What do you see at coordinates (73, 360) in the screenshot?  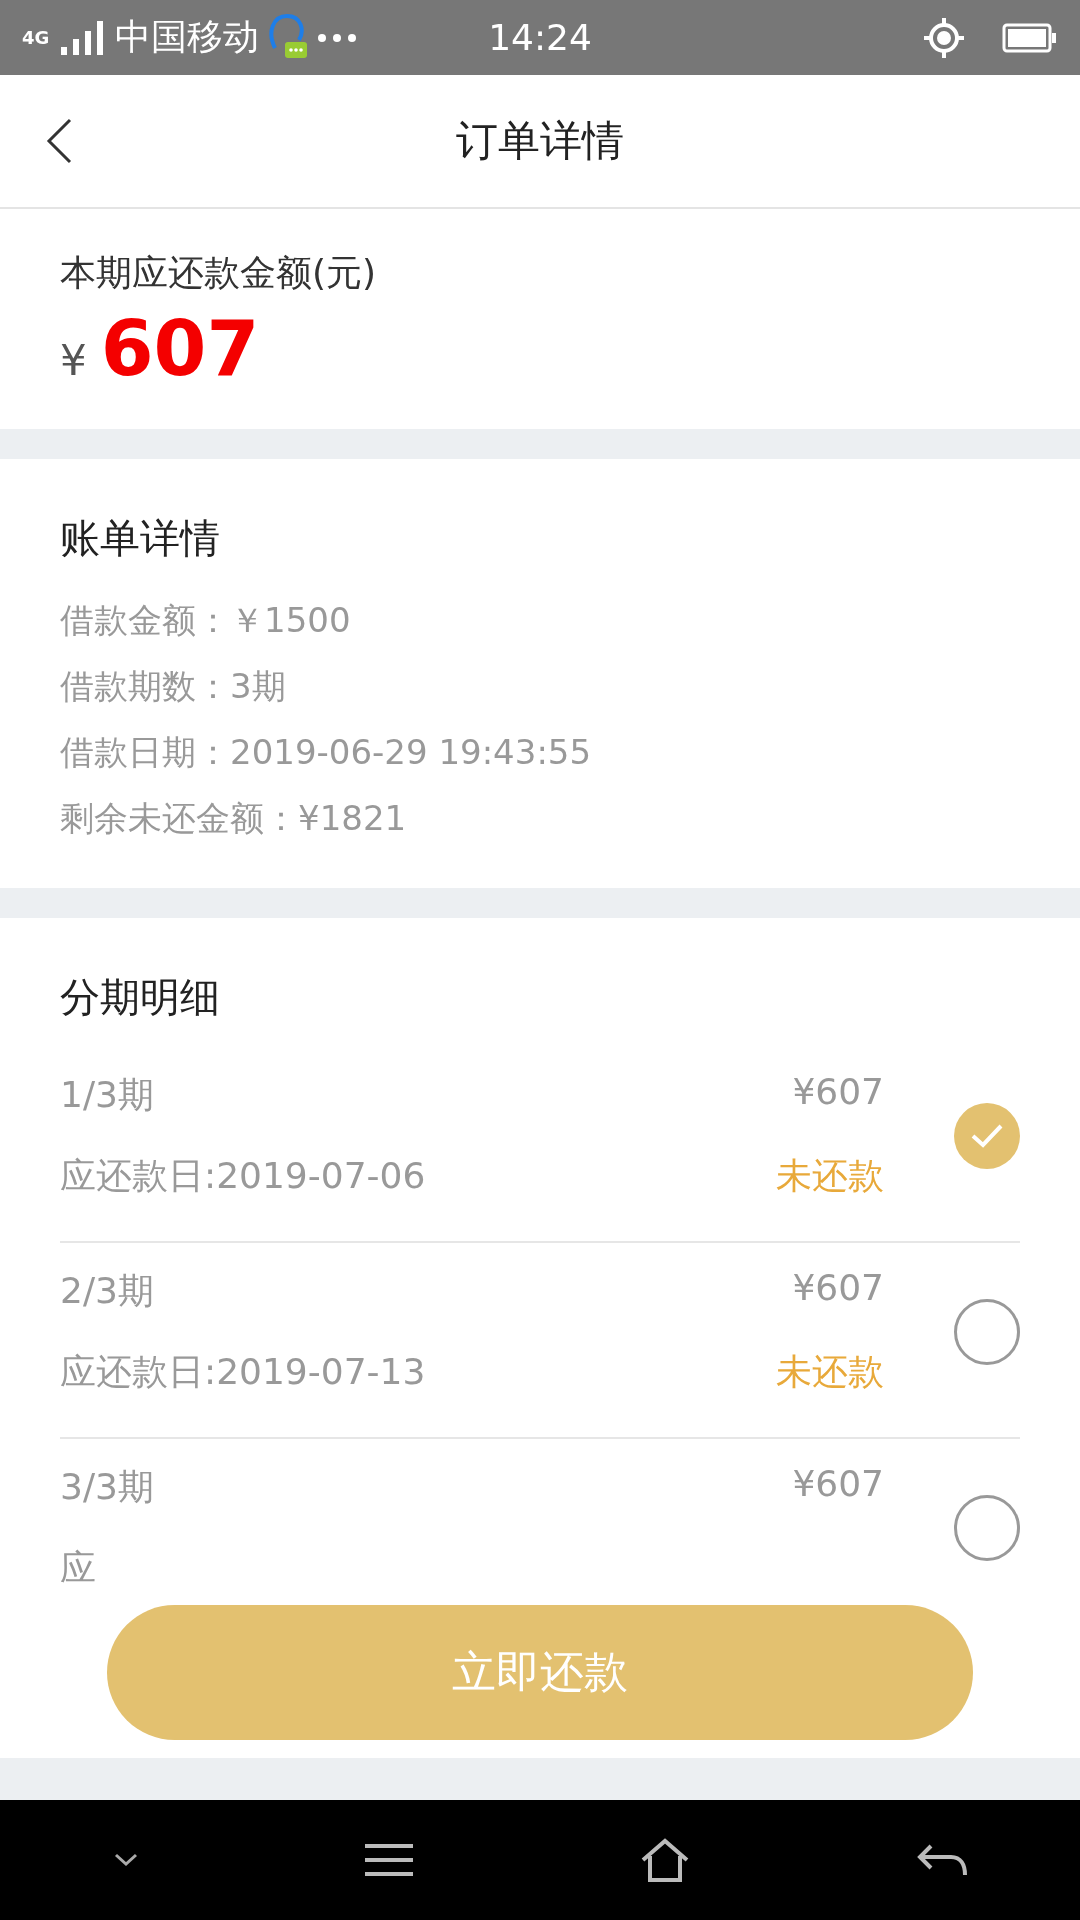 I see `currency-symbol: ¥` at bounding box center [73, 360].